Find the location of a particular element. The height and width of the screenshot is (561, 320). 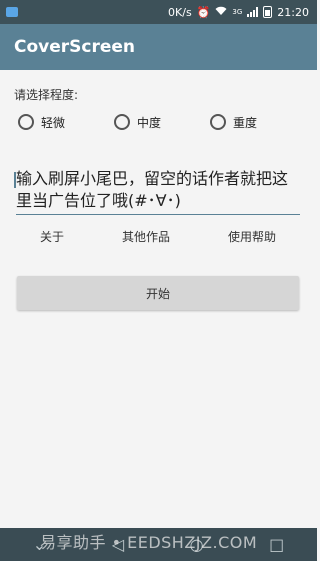

help-link: 使用帮助 is located at coordinates (252, 238).